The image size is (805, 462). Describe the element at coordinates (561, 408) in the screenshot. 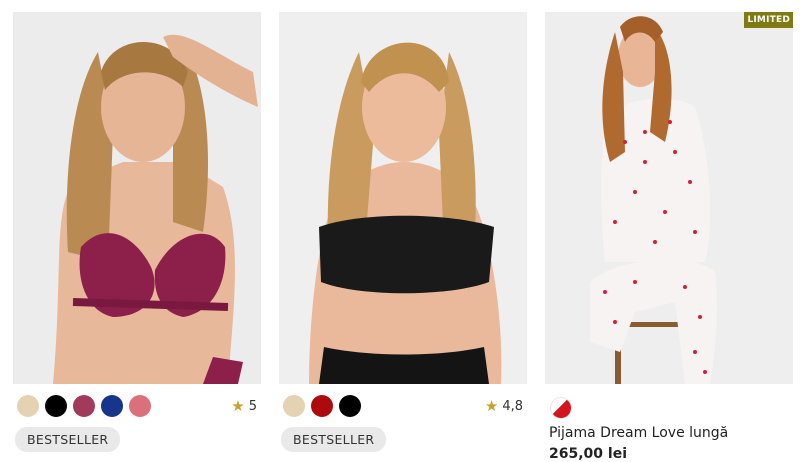

I see `color-swatch-split` at that location.